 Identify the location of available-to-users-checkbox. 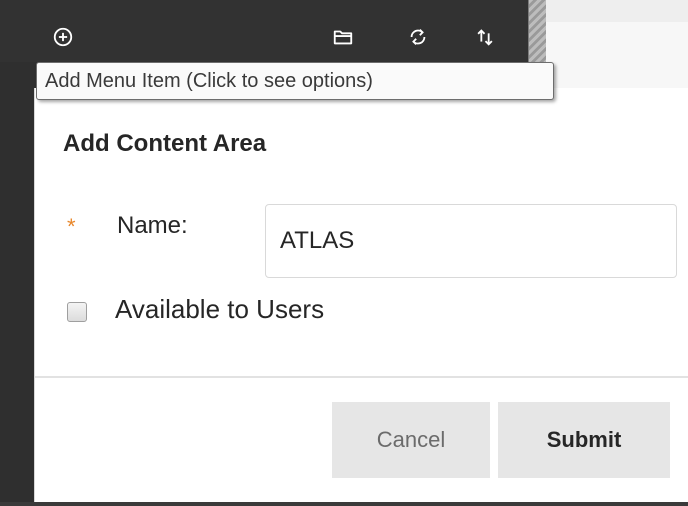
(77, 312).